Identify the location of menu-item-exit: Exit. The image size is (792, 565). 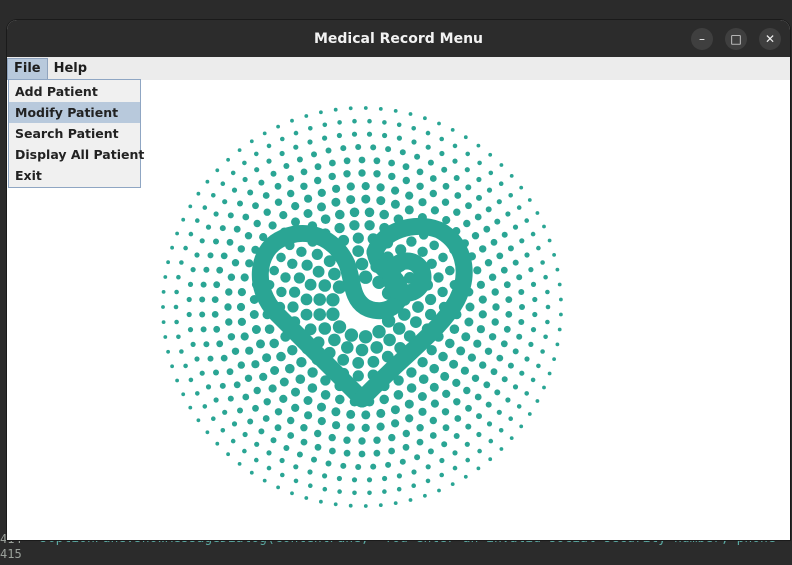
(74, 175).